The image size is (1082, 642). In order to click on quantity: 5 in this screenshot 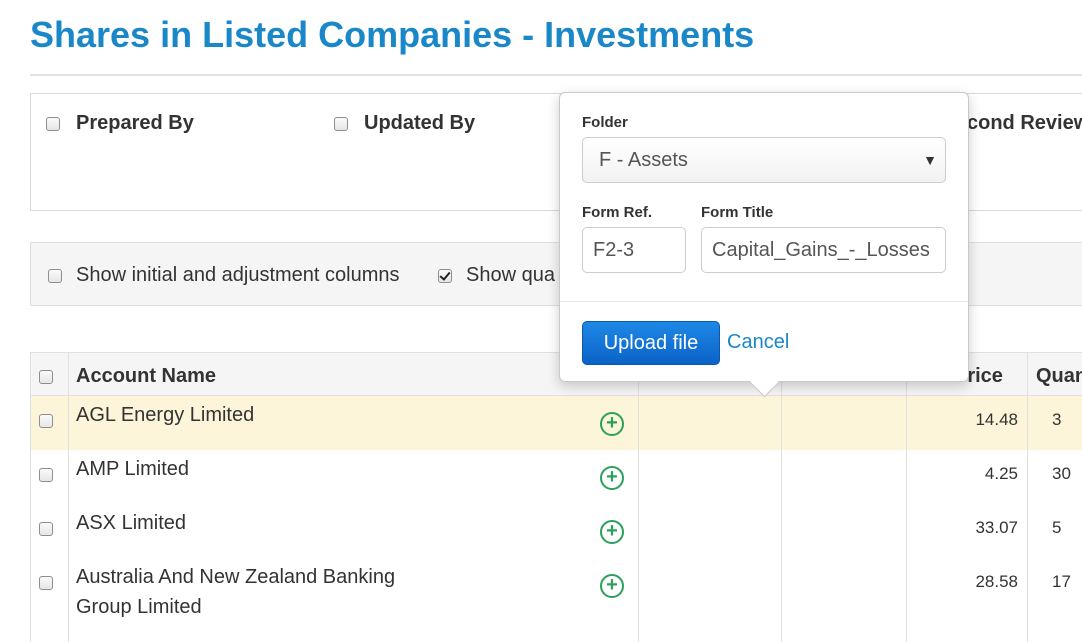, I will do `click(1057, 527)`.